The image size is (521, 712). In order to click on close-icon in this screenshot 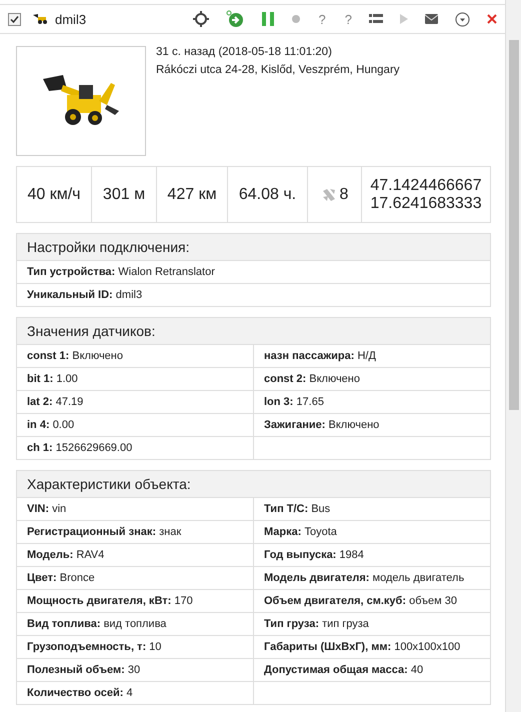, I will do `click(492, 19)`.